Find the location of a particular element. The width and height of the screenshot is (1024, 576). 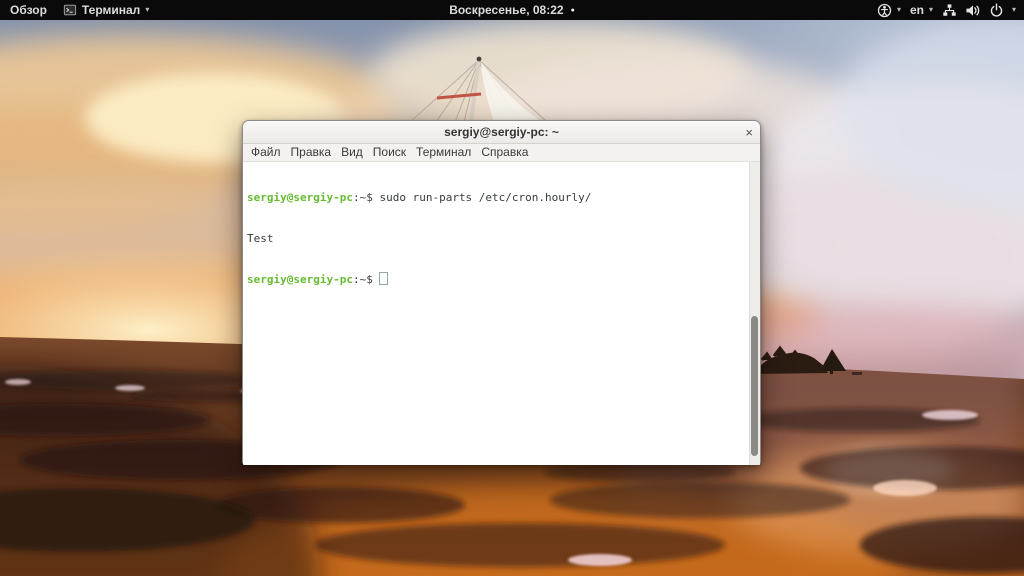

menu-bar: Файл Правка Вид Поиск Терминал Справка is located at coordinates (501, 153).